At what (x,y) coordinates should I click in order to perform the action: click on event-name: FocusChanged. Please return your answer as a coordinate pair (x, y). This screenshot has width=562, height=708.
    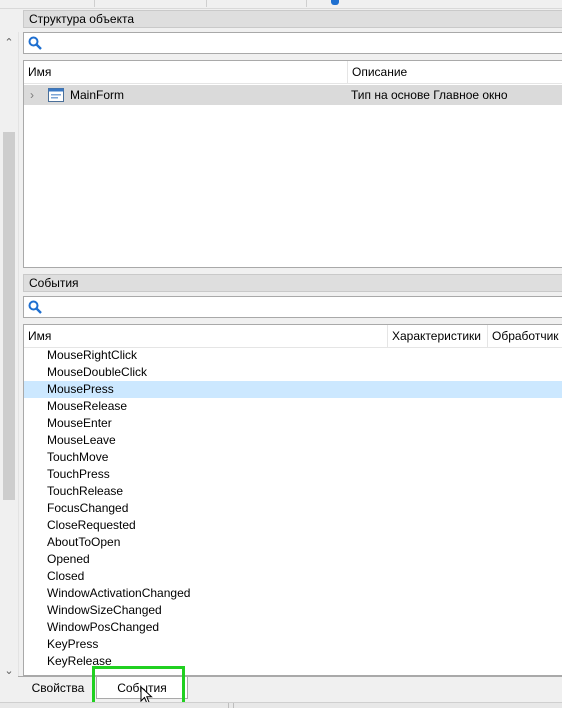
    Looking at the image, I should click on (88, 508).